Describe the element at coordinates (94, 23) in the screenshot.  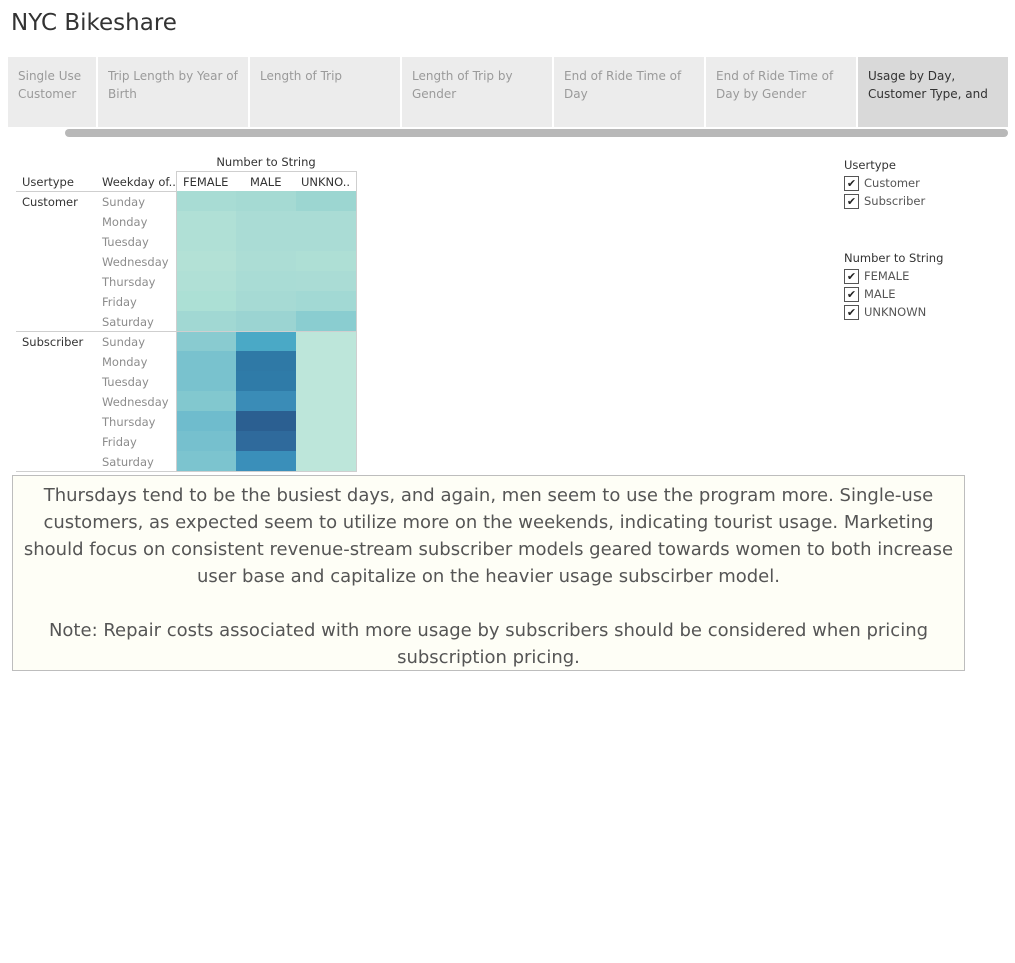
I see `dashboard-title: NYC Bikeshare` at that location.